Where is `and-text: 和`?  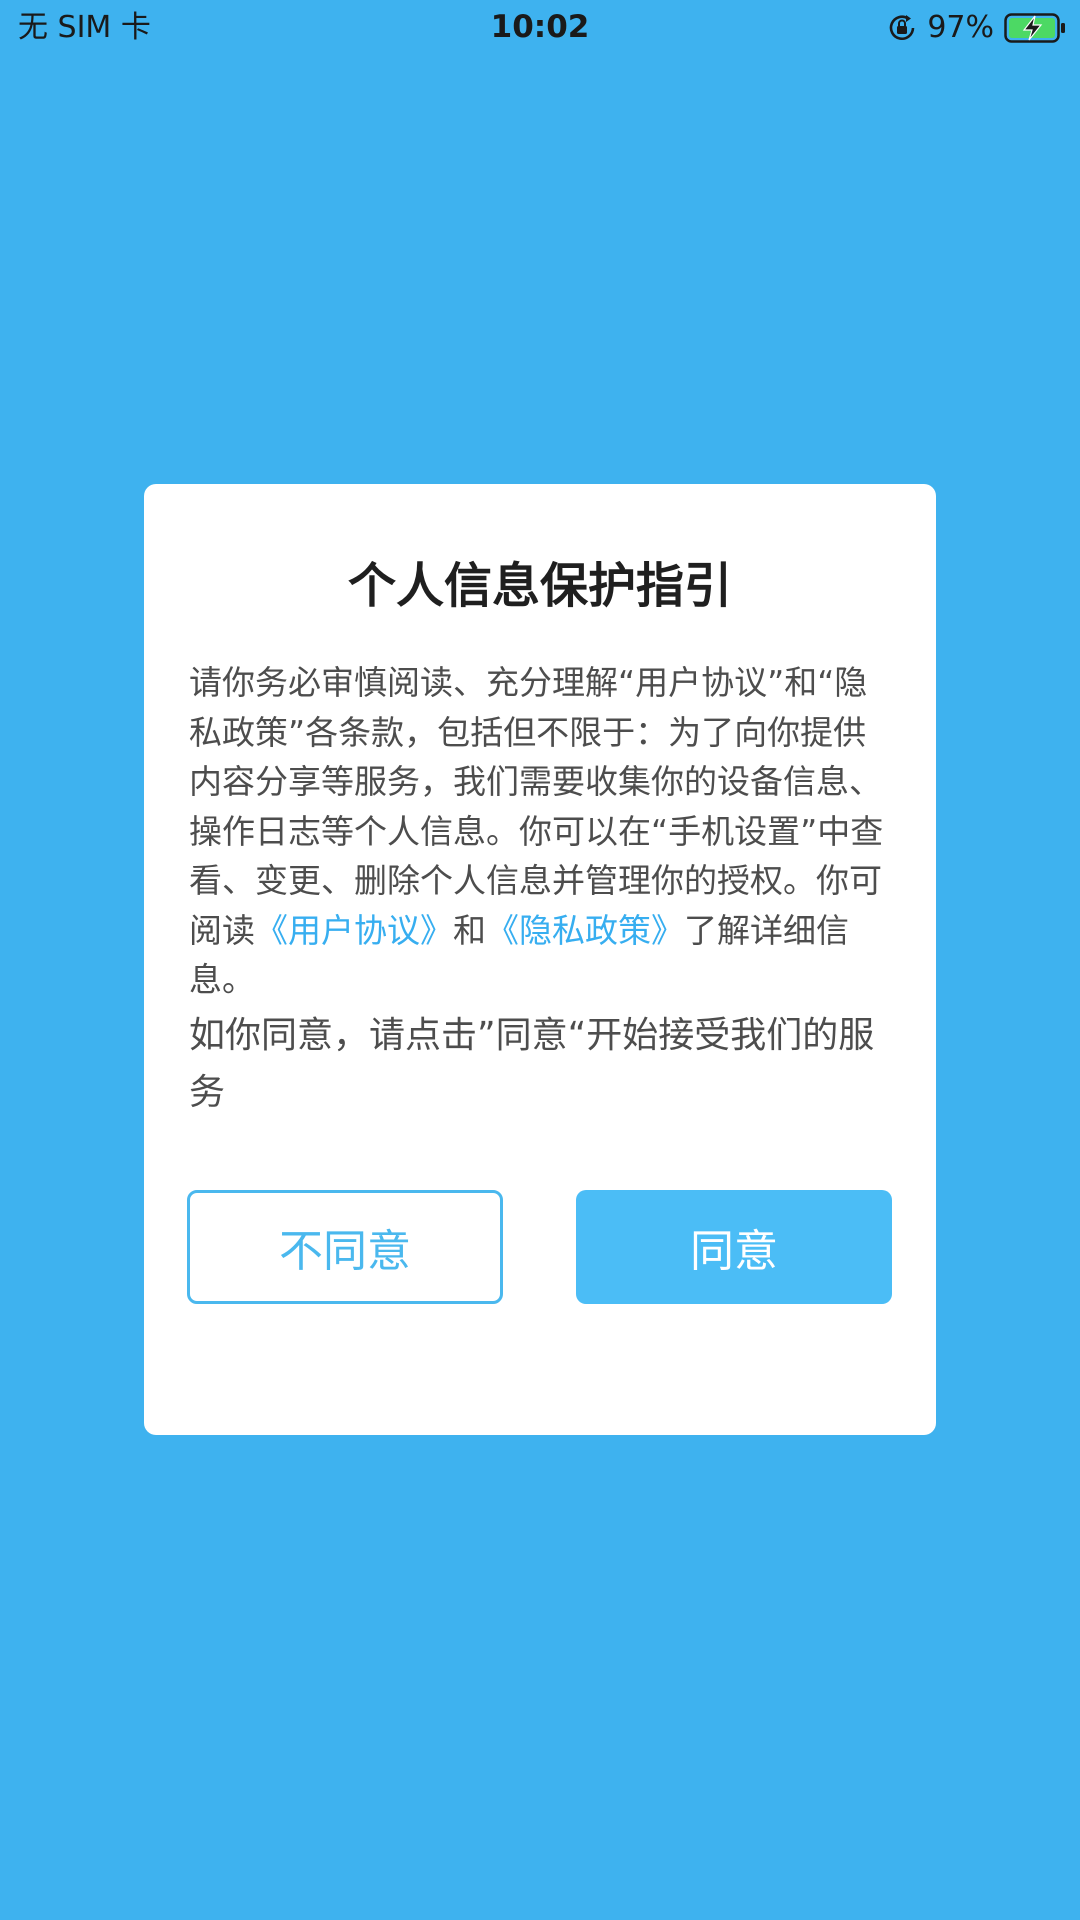 and-text: 和 is located at coordinates (469, 930).